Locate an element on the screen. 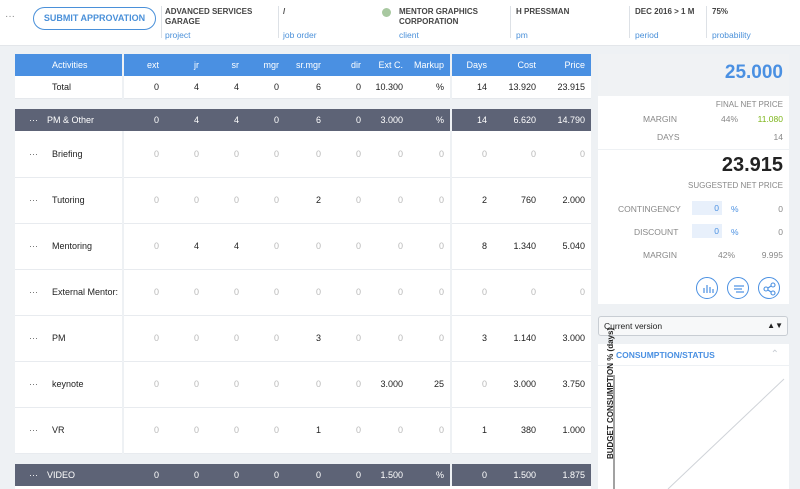 The height and width of the screenshot is (489, 800). col-ext: ext is located at coordinates (144, 65).